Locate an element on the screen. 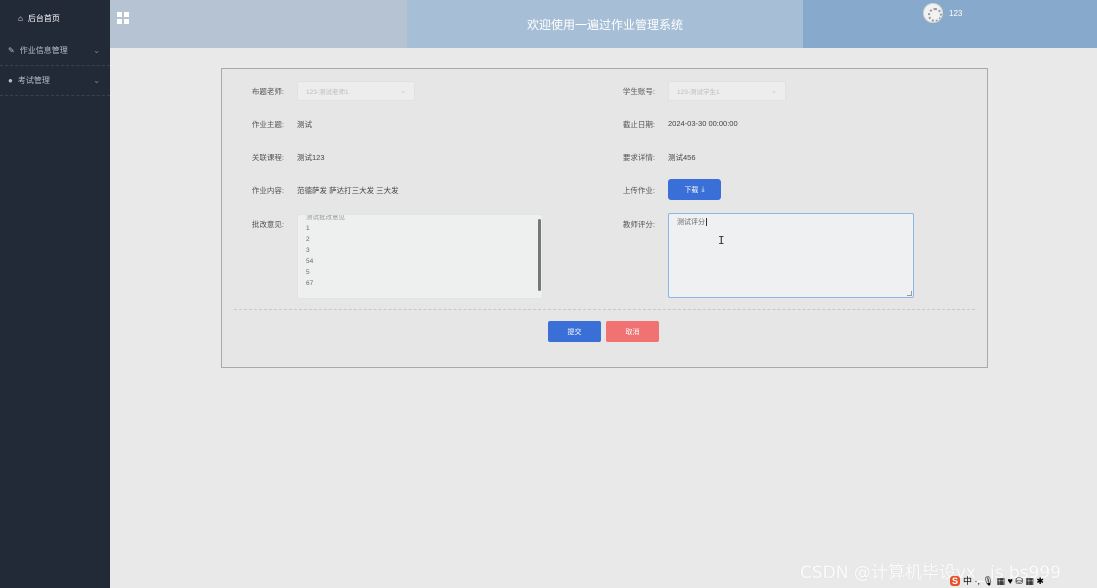  sidebar-item-home-label: 后台首页 is located at coordinates (43, 18).